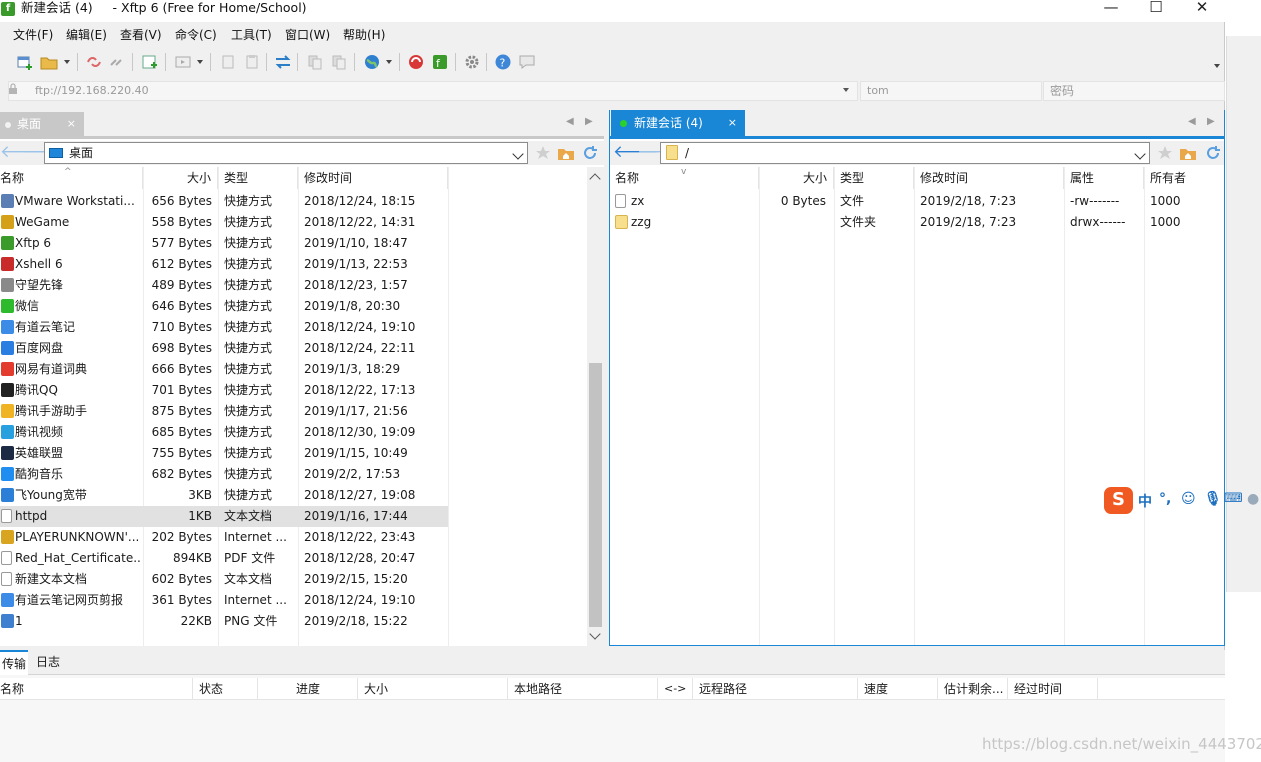  What do you see at coordinates (583, 689) in the screenshot?
I see `transfer-col-local-path: 本地路径` at bounding box center [583, 689].